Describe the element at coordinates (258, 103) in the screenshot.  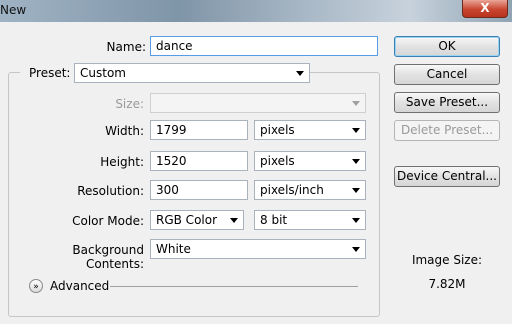
I see `size-select` at that location.